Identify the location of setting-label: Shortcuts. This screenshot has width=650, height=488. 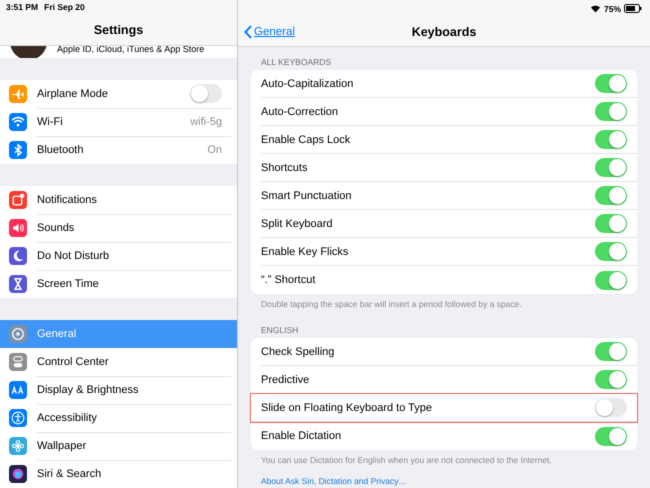
(284, 168).